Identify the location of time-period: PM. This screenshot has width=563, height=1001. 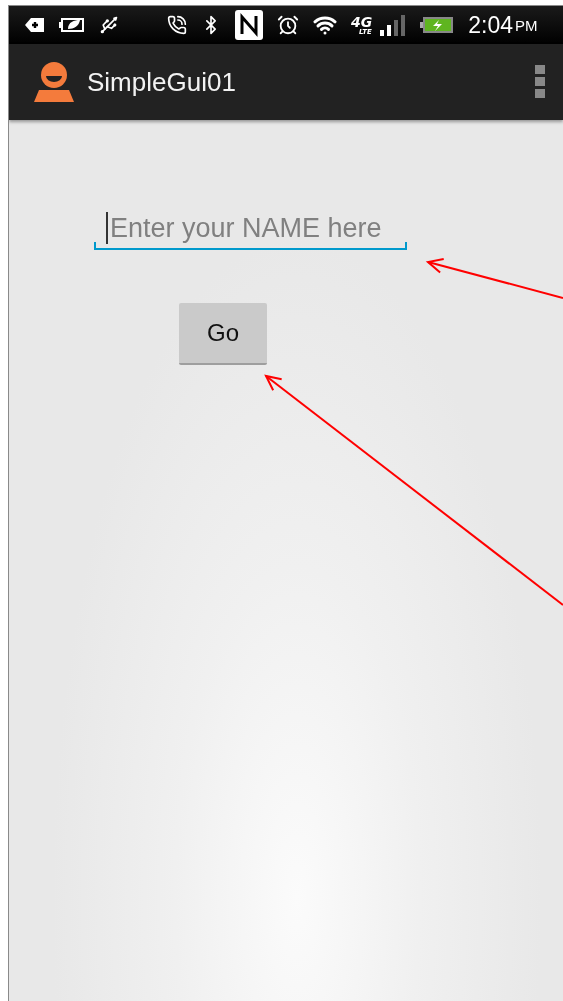
(526, 25).